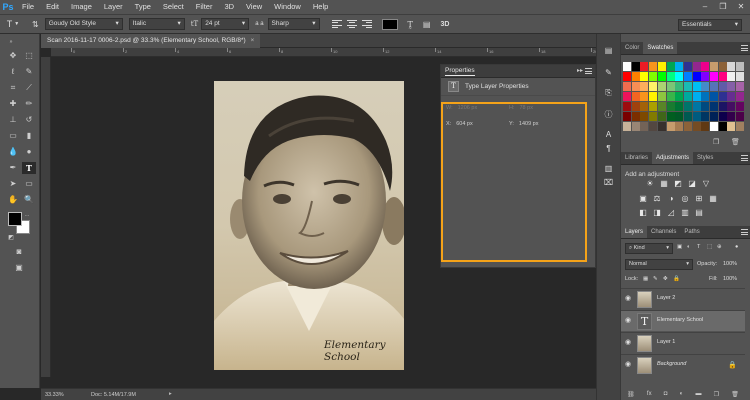 This screenshot has width=750, height=400. I want to click on antialias-select: Sharp ▾, so click(293, 24).